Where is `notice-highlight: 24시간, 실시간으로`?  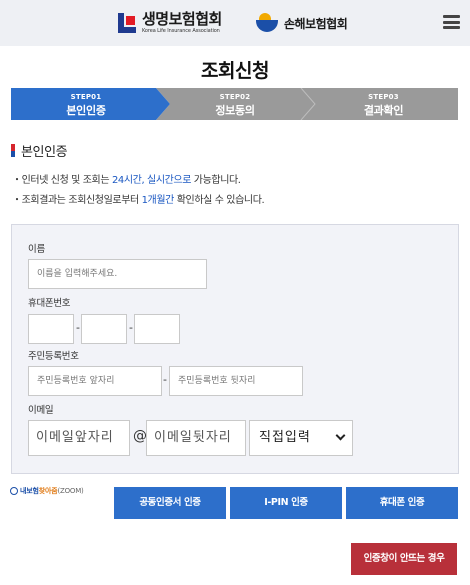 notice-highlight: 24시간, 실시간으로 is located at coordinates (151, 180).